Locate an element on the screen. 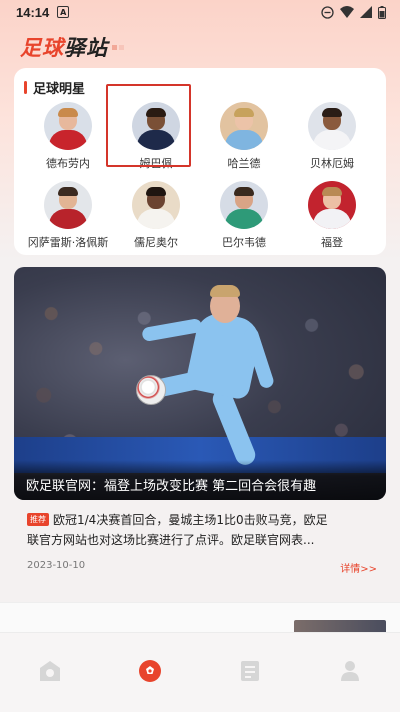 The image size is (400, 712). article-date: 2023-10-10 is located at coordinates (56, 565).